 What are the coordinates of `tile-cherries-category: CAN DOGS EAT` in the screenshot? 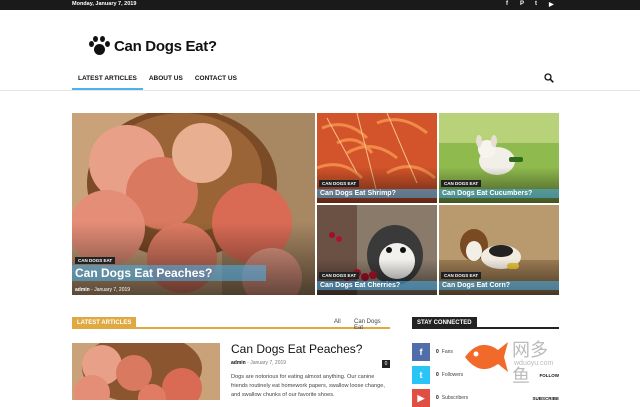 It's located at (339, 275).